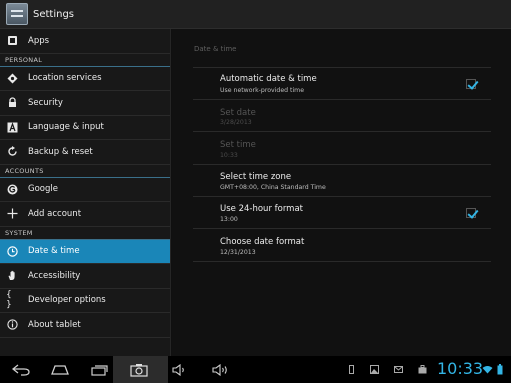  Describe the element at coordinates (43, 189) in the screenshot. I see `sidebar-item-label: Google` at that location.